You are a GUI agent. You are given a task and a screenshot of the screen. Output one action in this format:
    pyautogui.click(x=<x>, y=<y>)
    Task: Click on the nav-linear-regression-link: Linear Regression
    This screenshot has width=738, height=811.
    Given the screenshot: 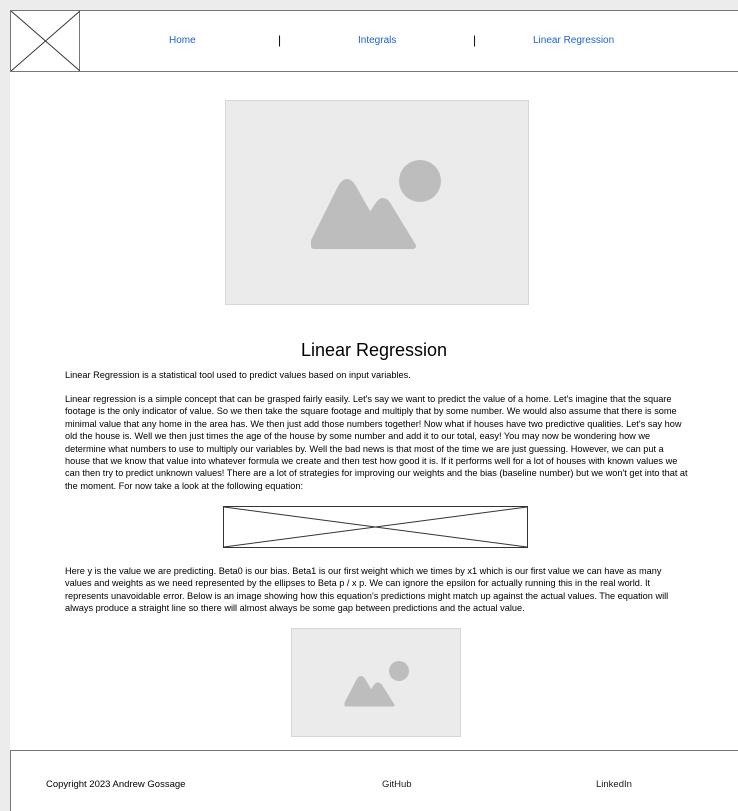 What is the action you would take?
    pyautogui.click(x=573, y=40)
    